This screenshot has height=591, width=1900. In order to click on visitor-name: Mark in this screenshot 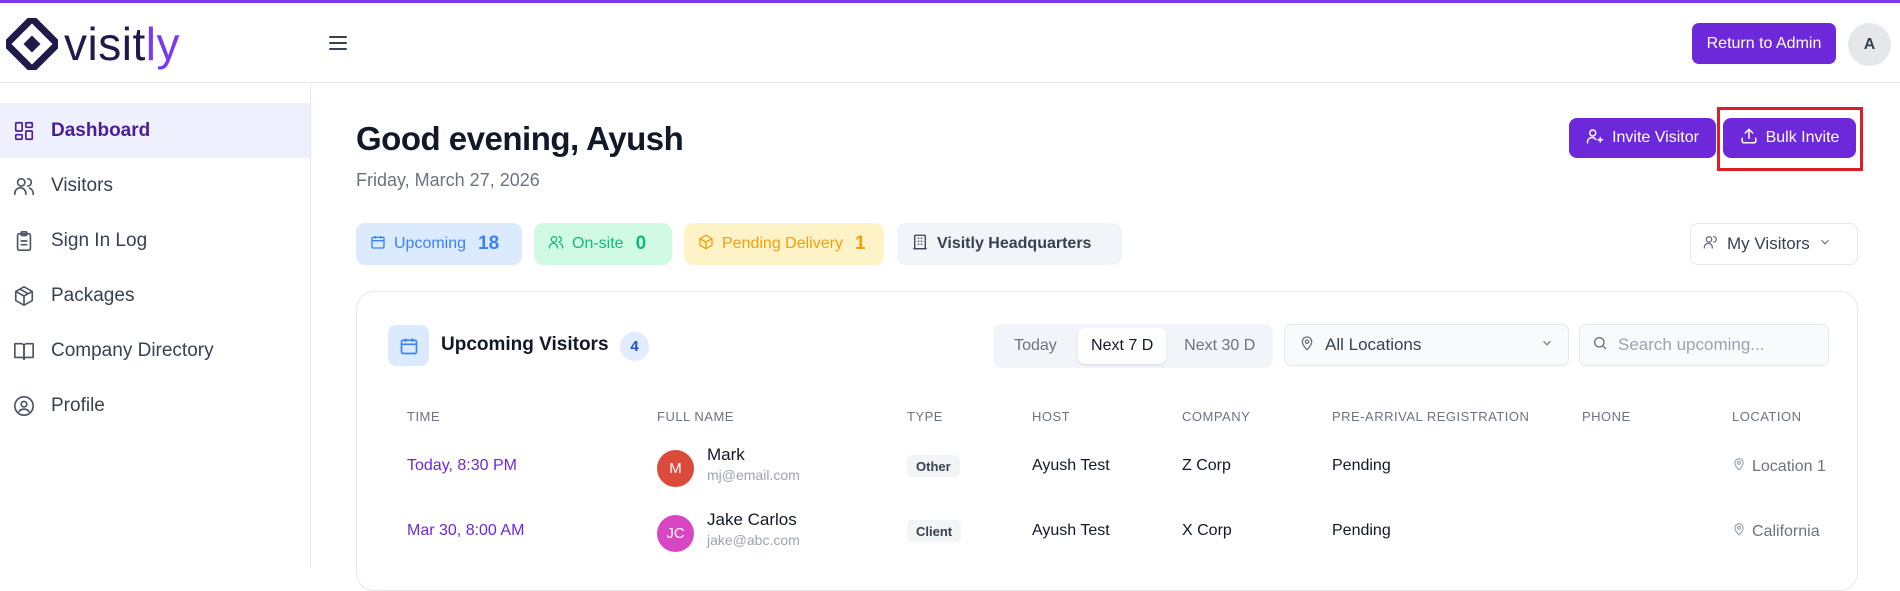, I will do `click(726, 454)`.